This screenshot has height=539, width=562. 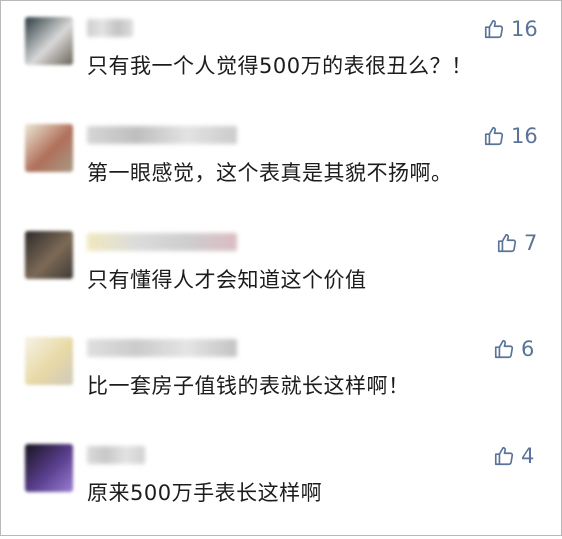 I want to click on like-button: 7, so click(x=516, y=243).